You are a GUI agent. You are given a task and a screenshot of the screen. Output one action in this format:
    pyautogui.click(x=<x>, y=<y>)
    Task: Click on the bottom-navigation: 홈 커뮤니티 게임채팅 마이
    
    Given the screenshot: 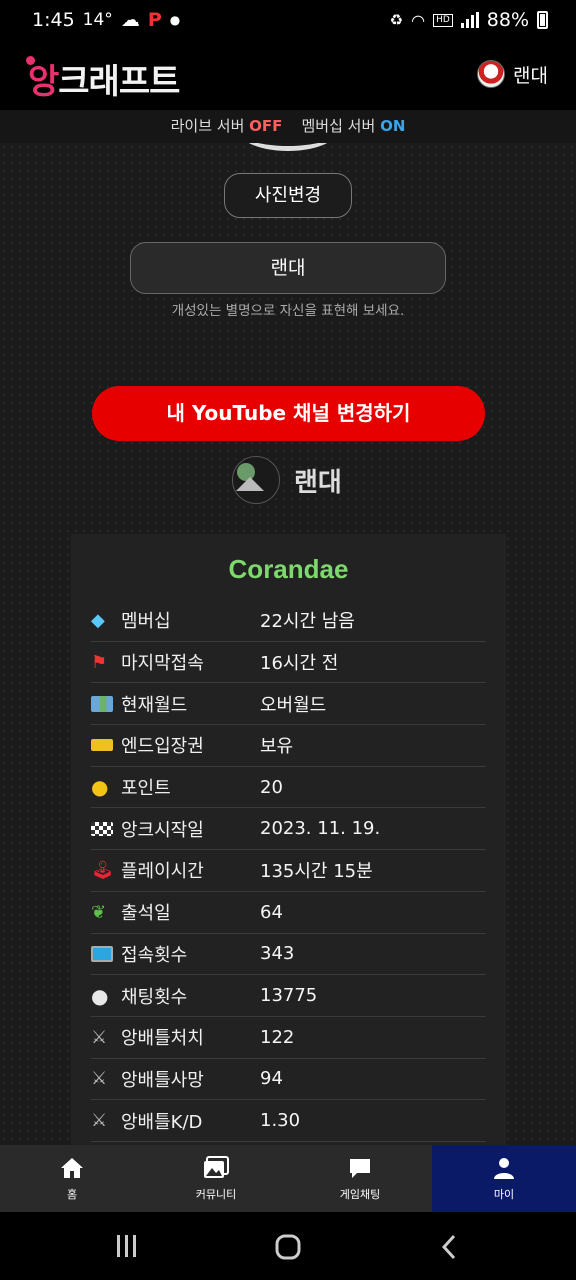 What is the action you would take?
    pyautogui.click(x=288, y=1178)
    